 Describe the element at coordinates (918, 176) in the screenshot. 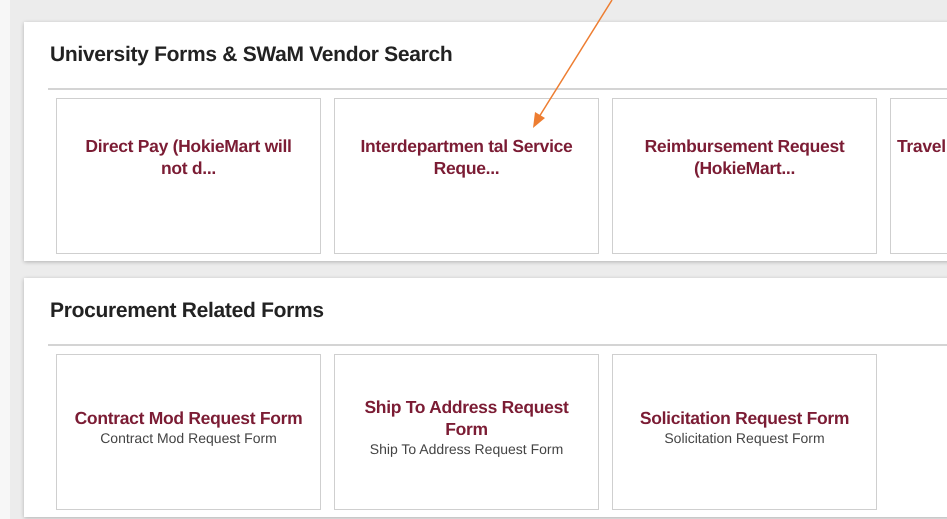

I see `form-card: Travel` at that location.